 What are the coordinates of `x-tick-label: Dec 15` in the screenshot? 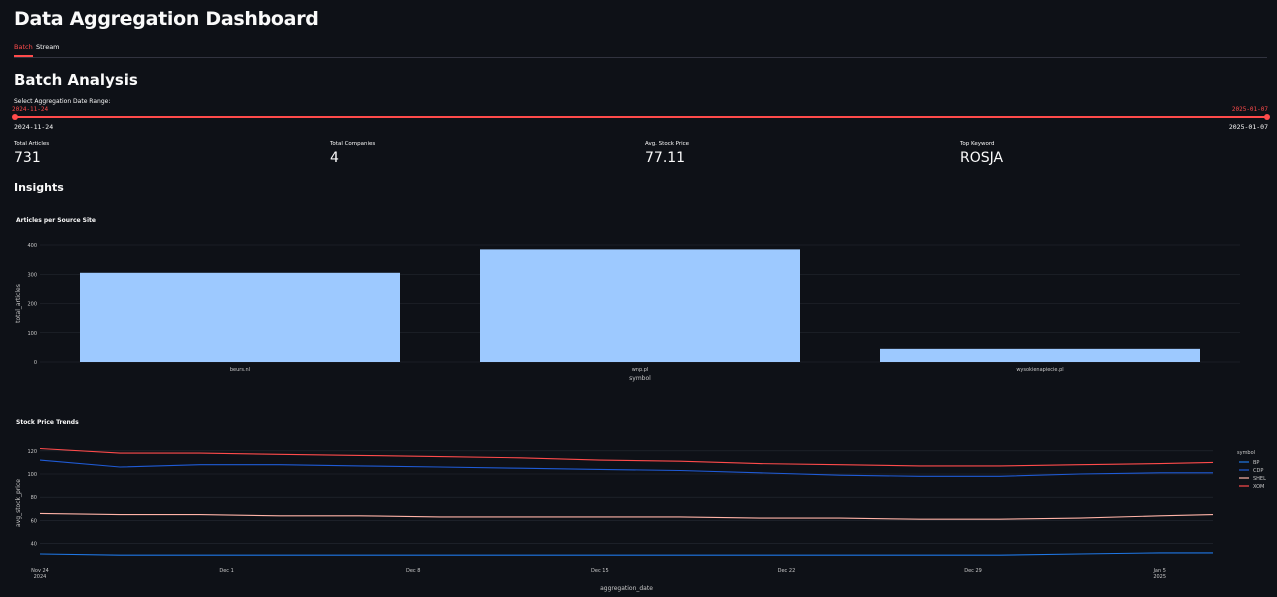 It's located at (600, 571).